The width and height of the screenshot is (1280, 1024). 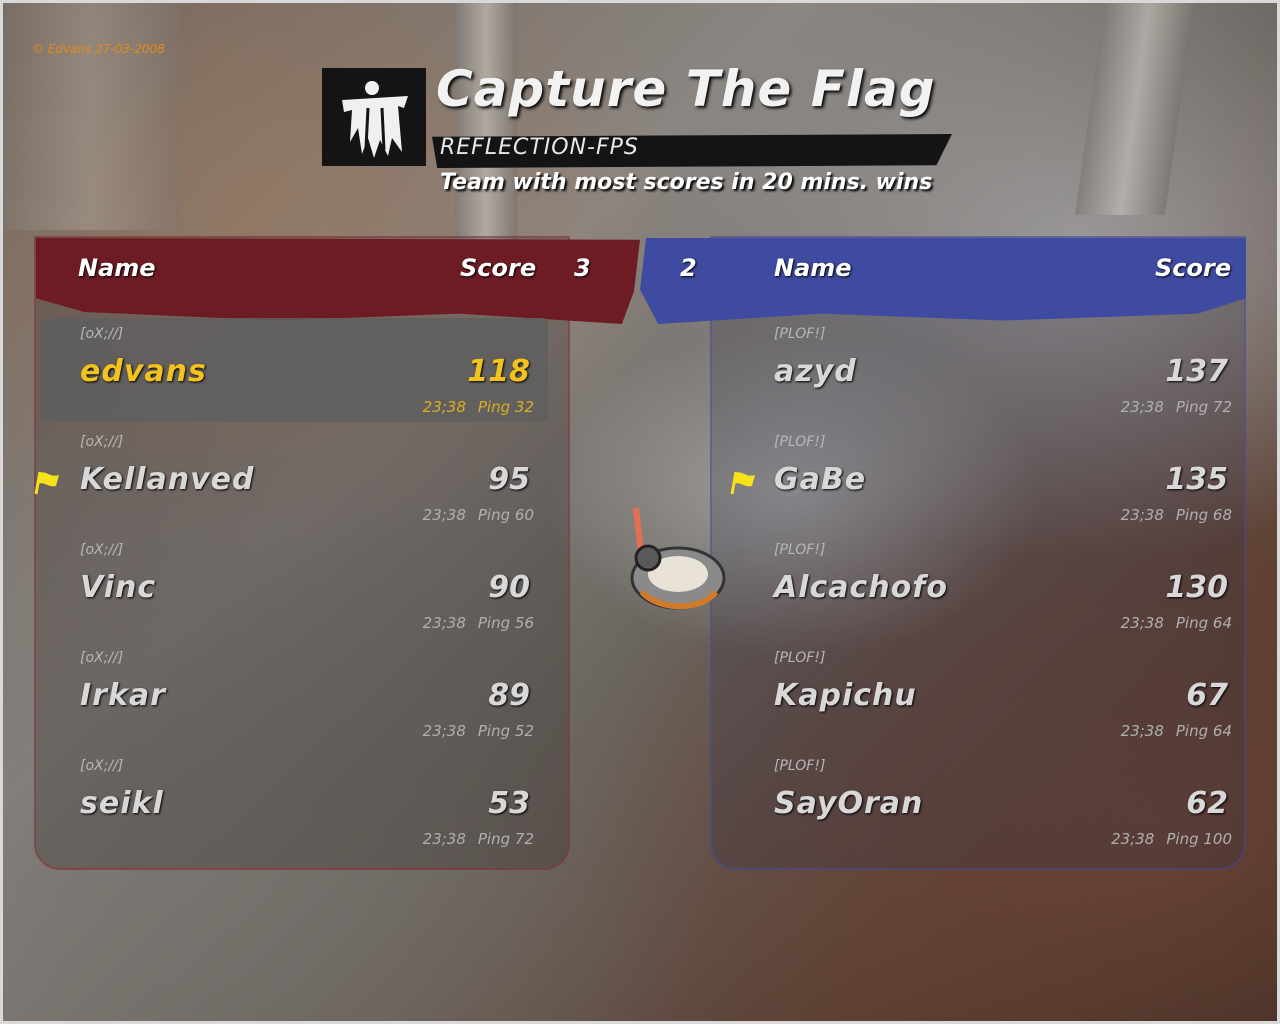 I want to click on red-name-column-header: Name, so click(x=117, y=268).